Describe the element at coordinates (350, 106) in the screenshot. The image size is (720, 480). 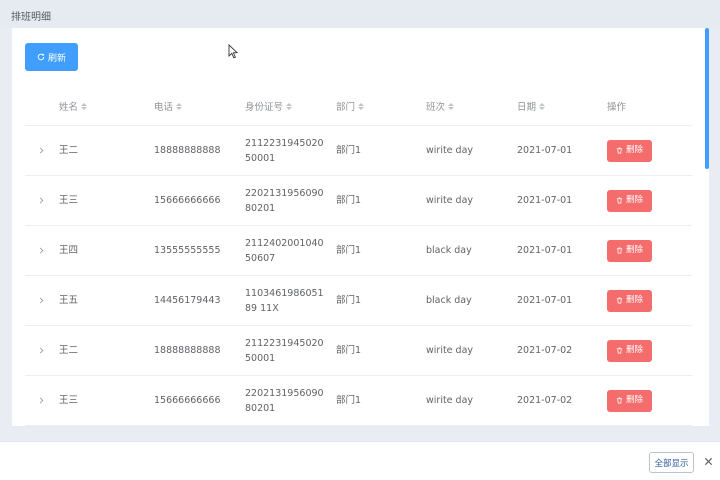
I see `col-header-dept: 部门` at that location.